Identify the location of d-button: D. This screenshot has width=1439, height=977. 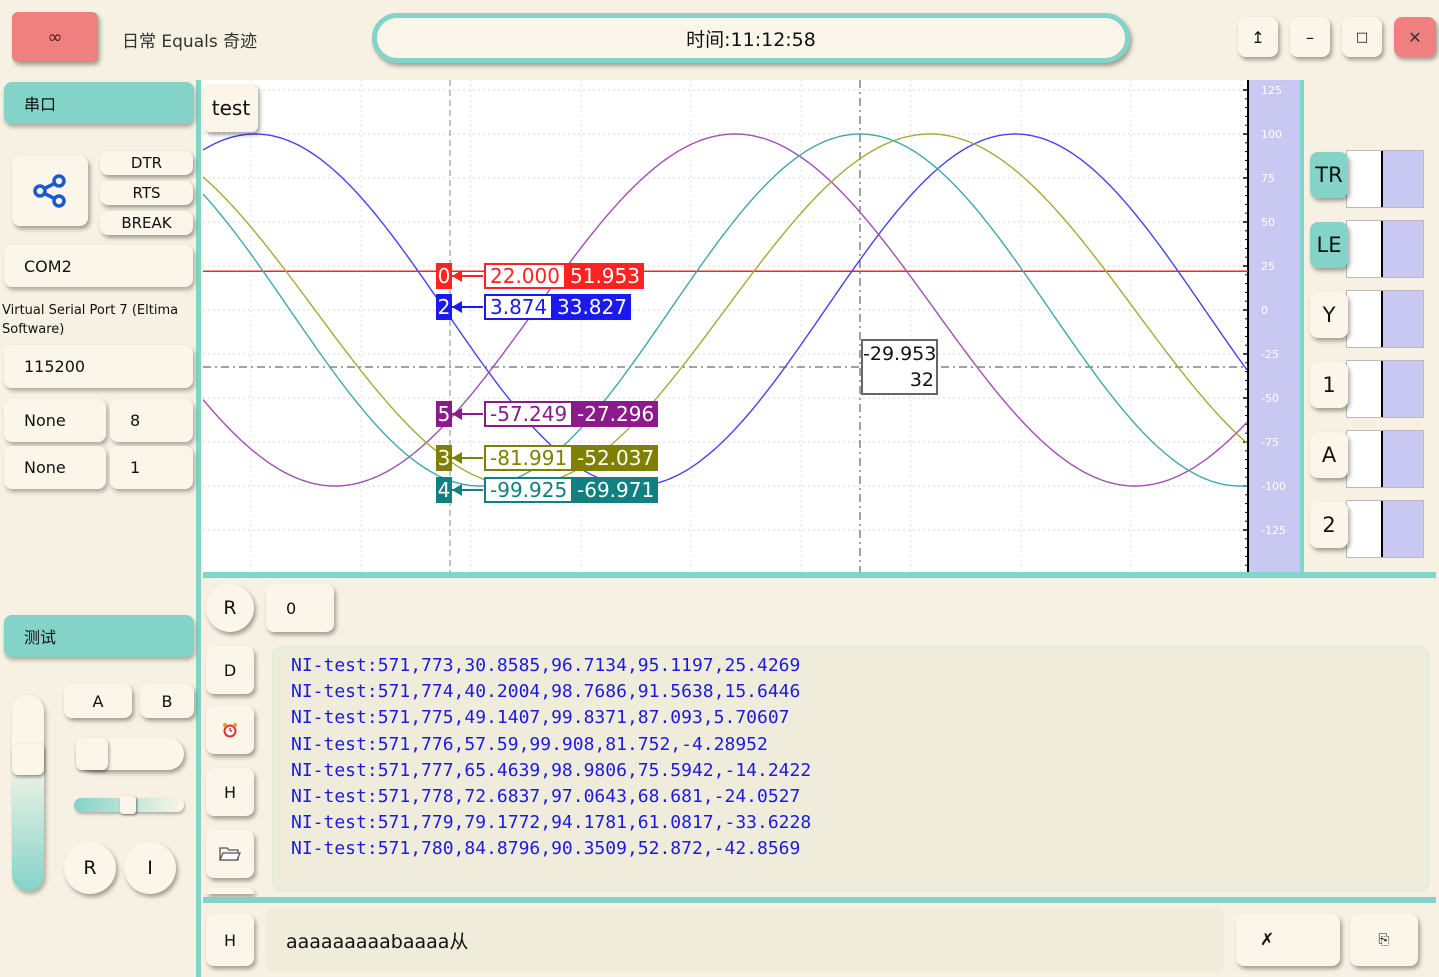
(230, 670).